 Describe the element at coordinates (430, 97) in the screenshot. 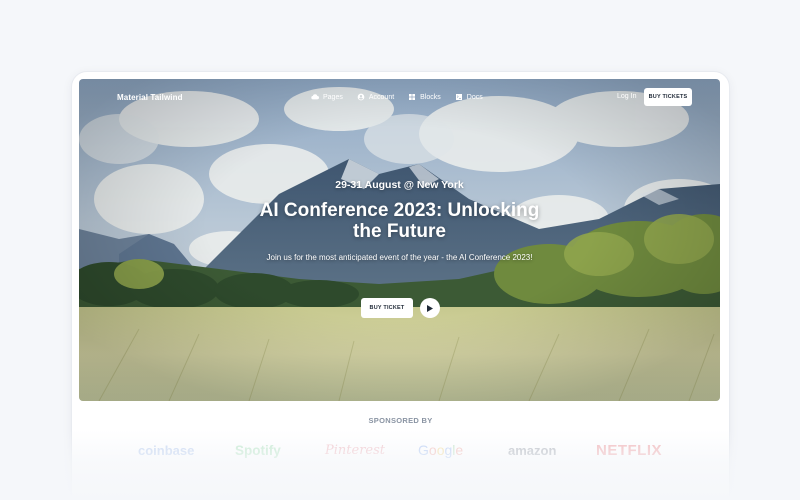

I see `nav-item-label: Blocks` at that location.